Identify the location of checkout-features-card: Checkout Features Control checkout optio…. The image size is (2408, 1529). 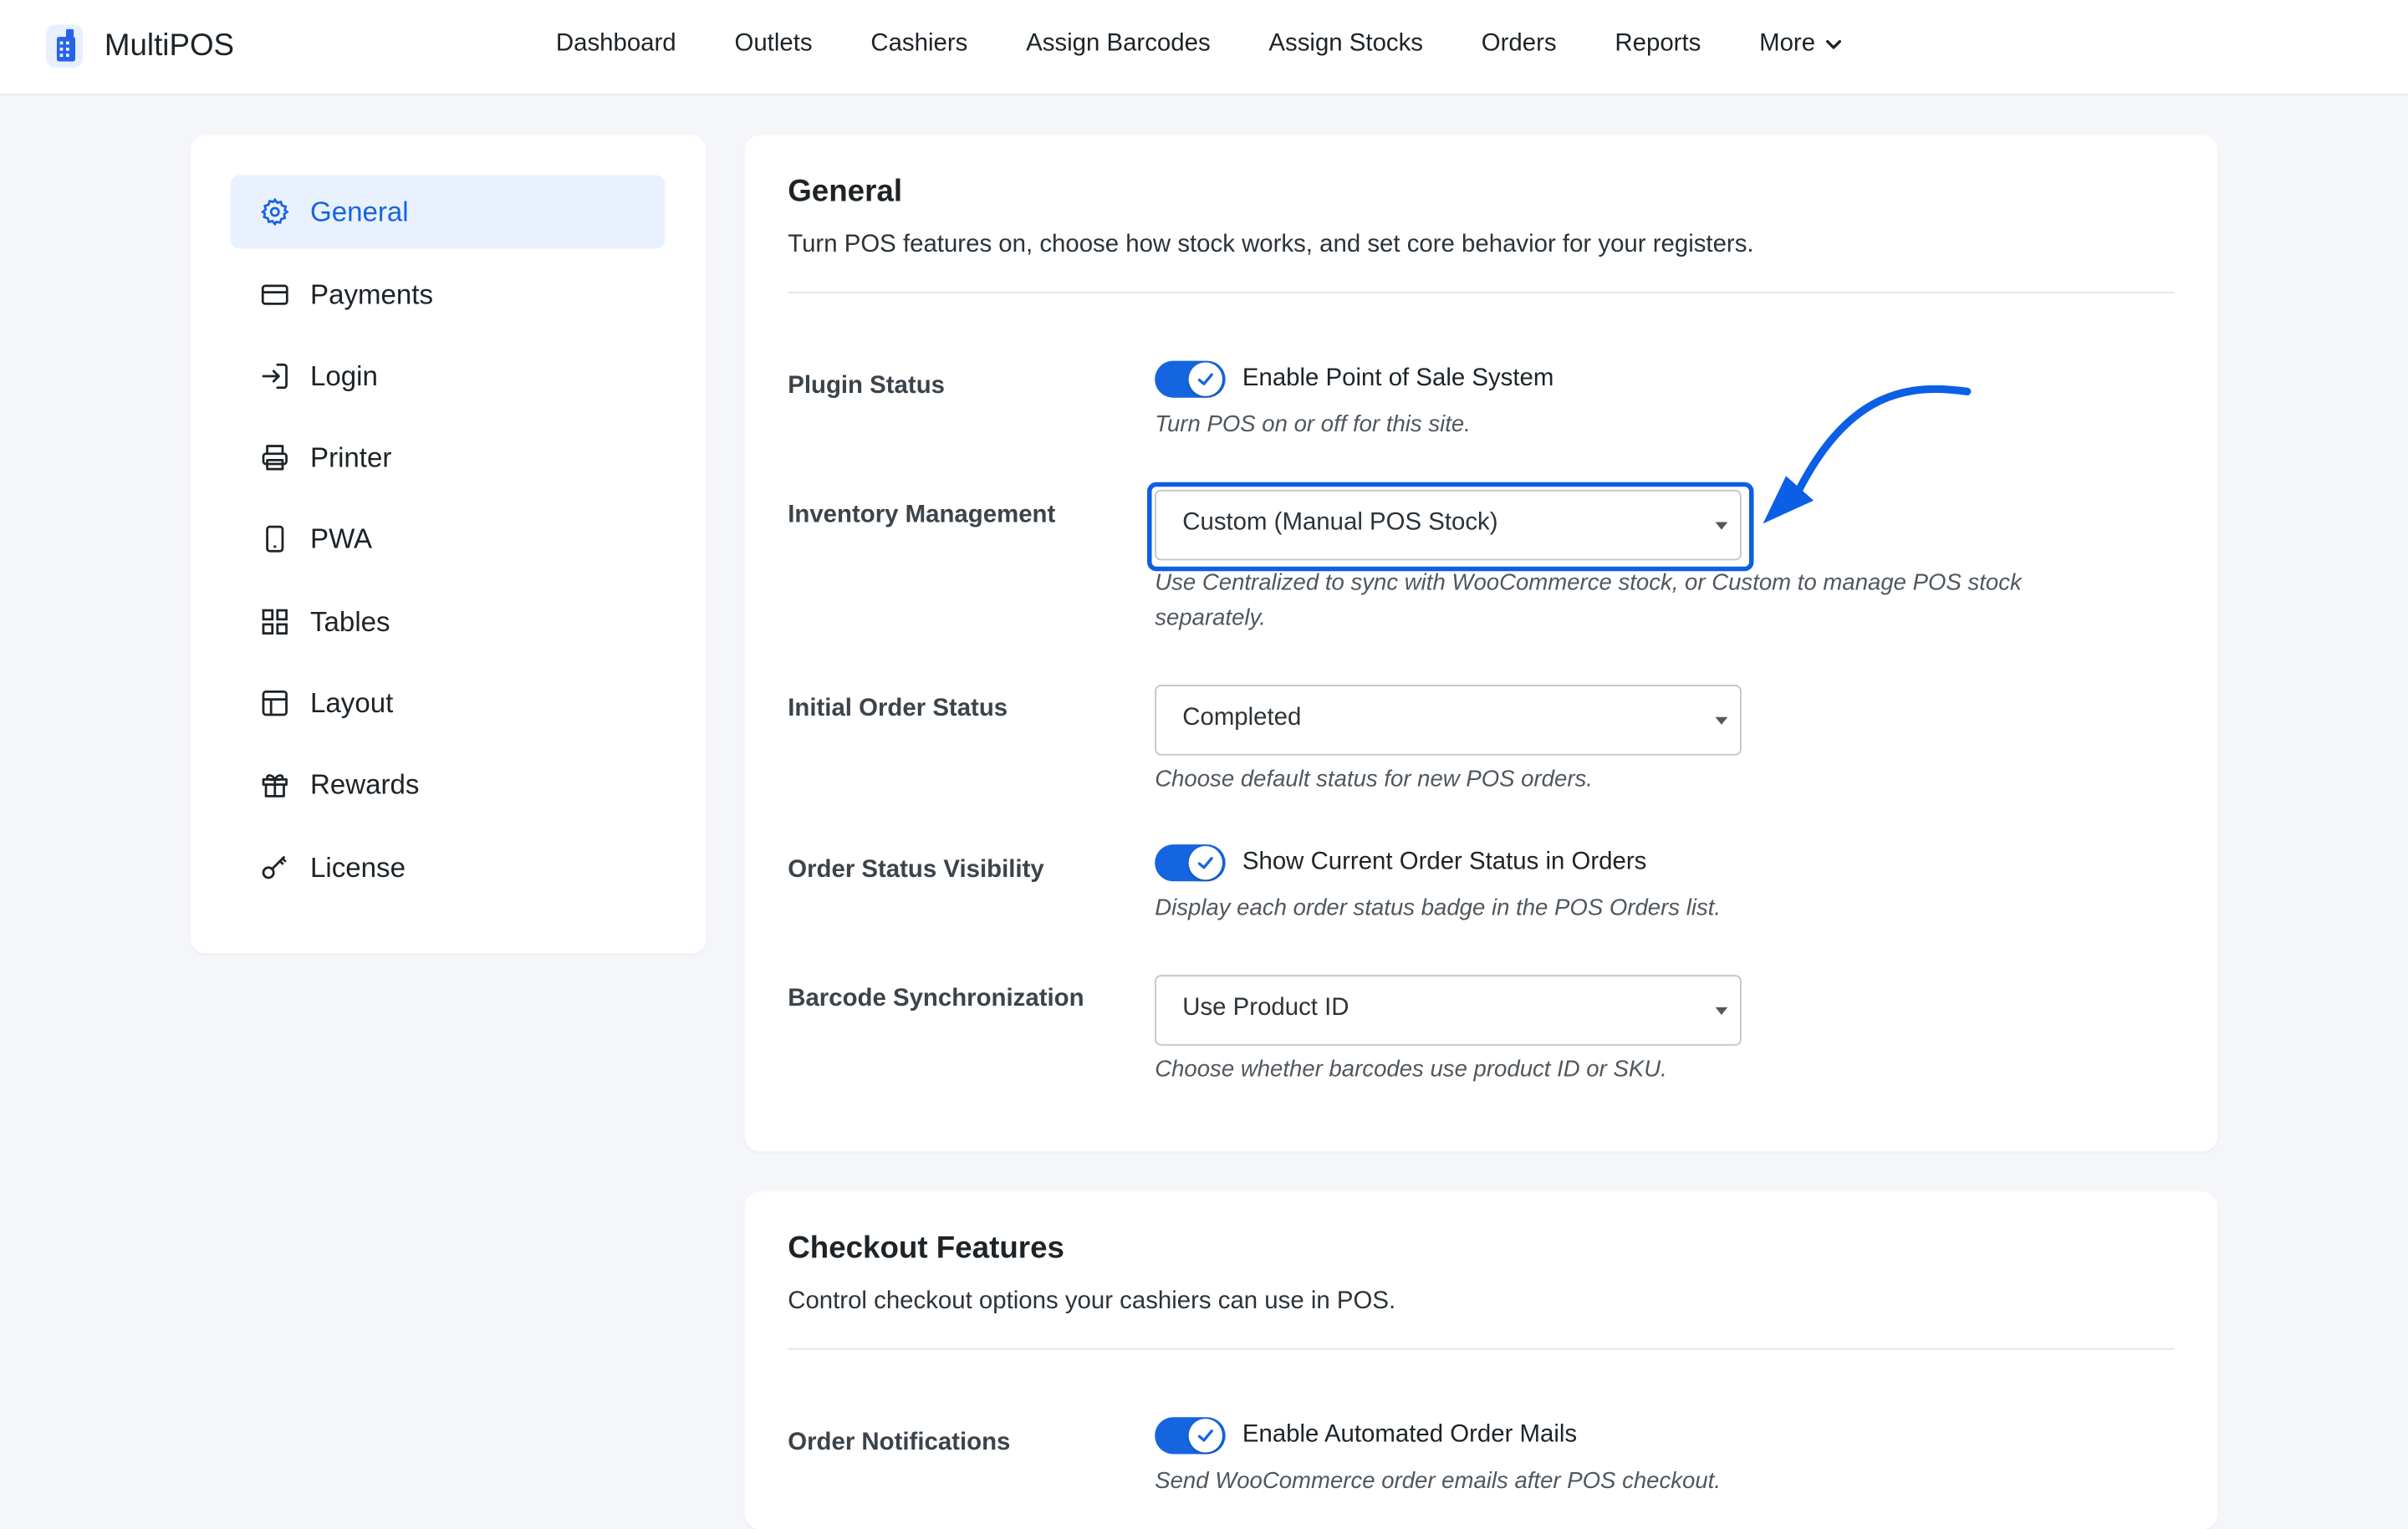
(1481, 1360).